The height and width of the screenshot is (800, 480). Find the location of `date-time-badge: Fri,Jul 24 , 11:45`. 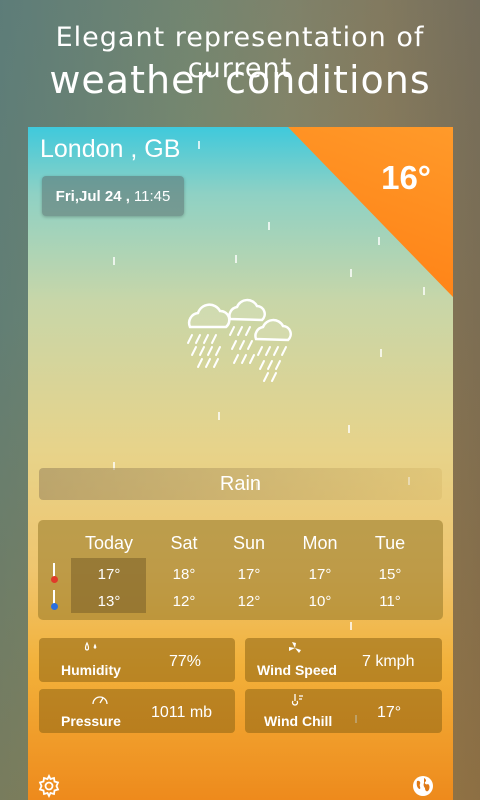

date-time-badge: Fri,Jul 24 , 11:45 is located at coordinates (113, 196).